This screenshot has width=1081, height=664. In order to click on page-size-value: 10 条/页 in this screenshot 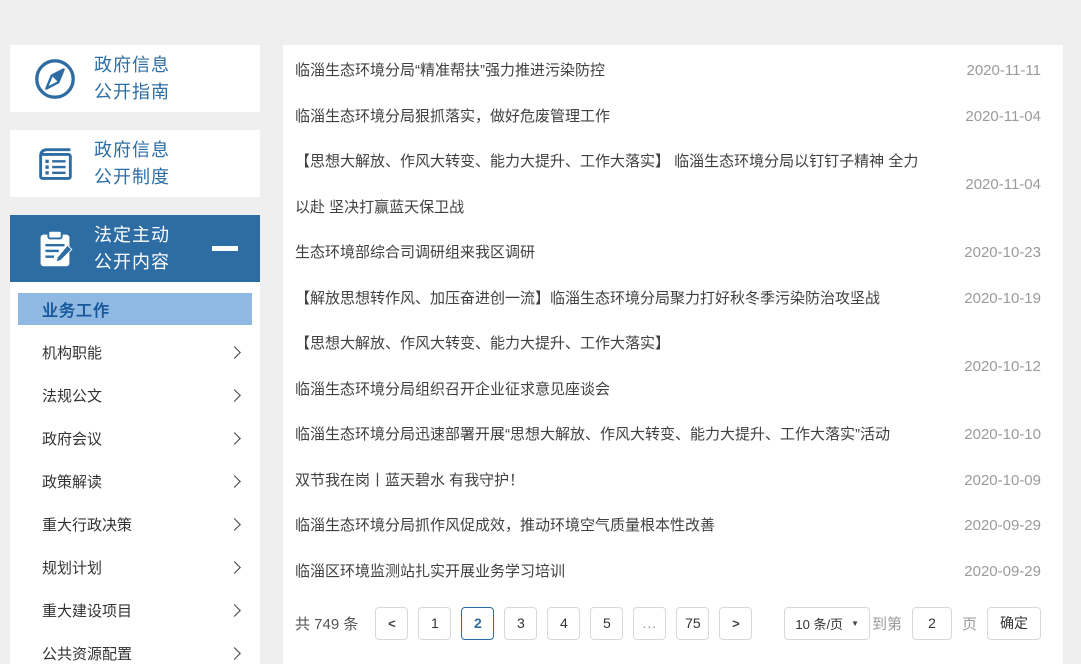, I will do `click(819, 624)`.